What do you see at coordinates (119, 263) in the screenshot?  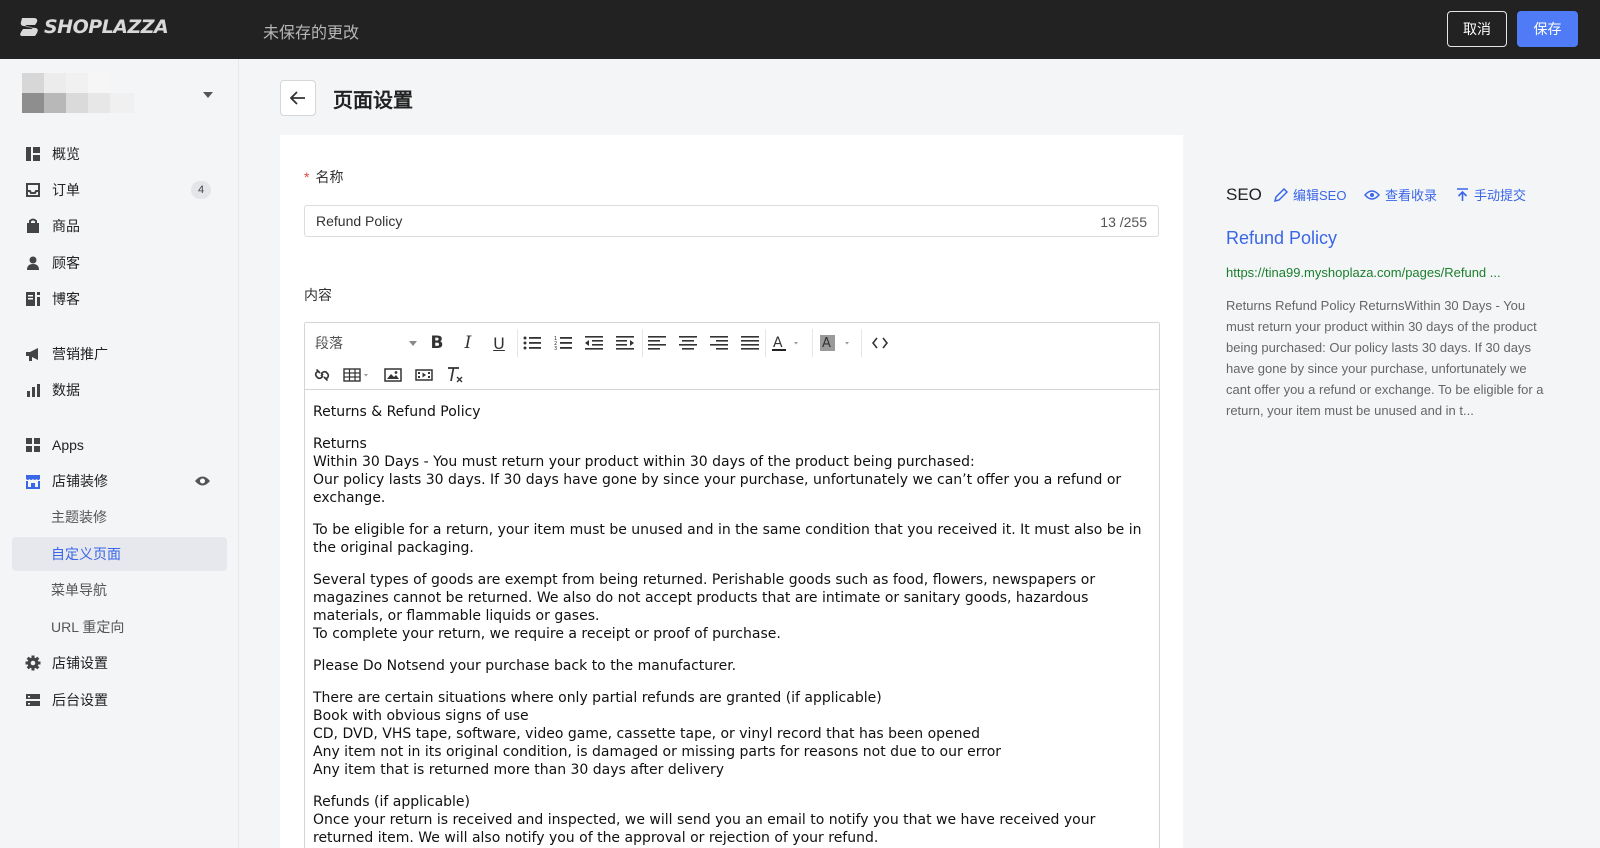 I see `sidebar-item-customers: 顾客` at bounding box center [119, 263].